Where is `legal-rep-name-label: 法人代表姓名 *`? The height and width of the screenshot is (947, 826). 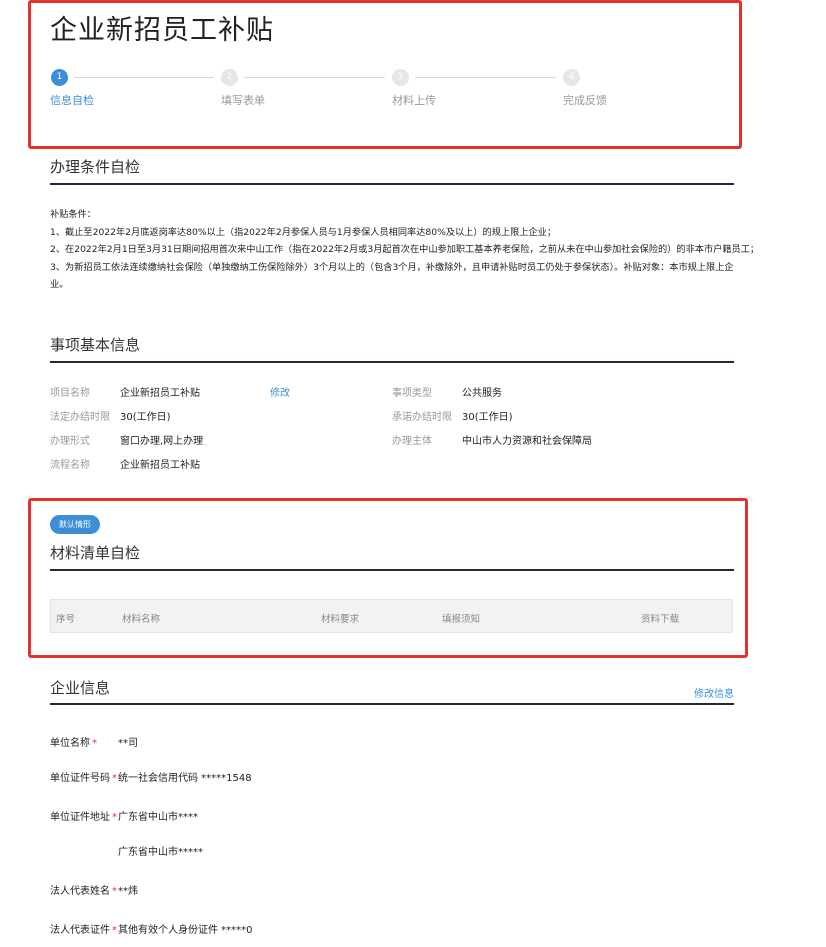
legal-rep-name-label: 法人代表姓名 * is located at coordinates (83, 891).